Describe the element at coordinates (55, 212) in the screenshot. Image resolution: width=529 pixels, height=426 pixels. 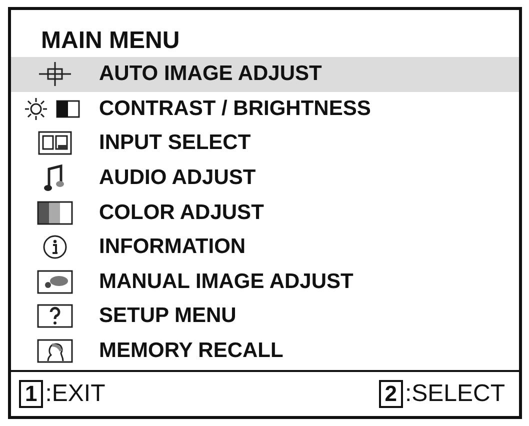
I see `color-bars-icon` at that location.